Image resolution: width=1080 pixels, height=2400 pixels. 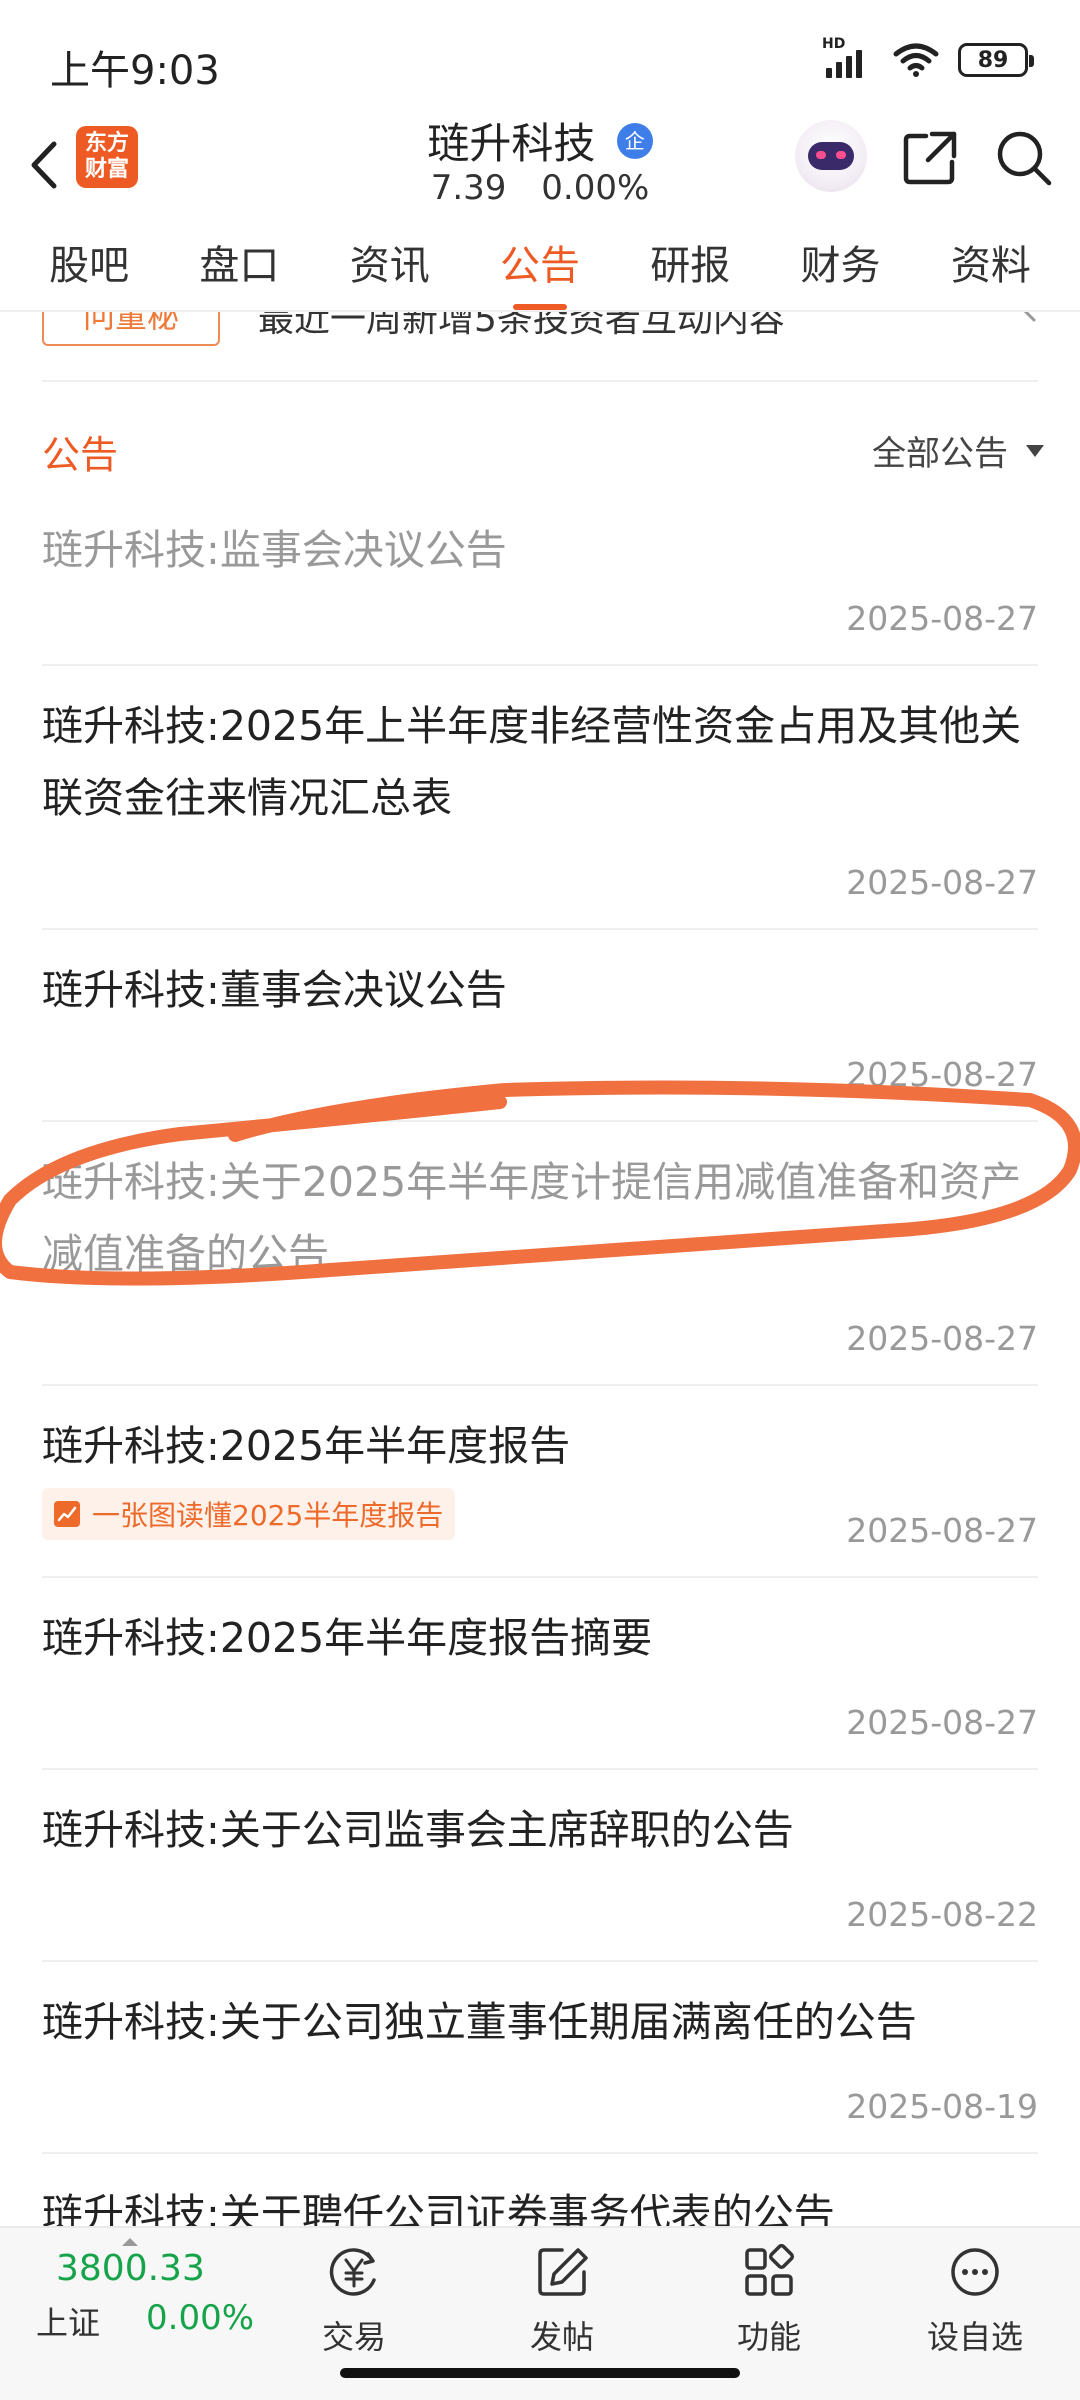 I want to click on home-indicator, so click(x=540, y=2373).